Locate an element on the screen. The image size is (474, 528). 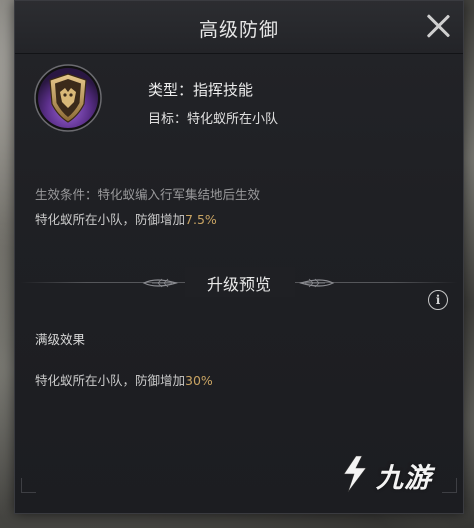
current-effect: 特化蚁所在小队，防御增加7.5% is located at coordinates (126, 218).